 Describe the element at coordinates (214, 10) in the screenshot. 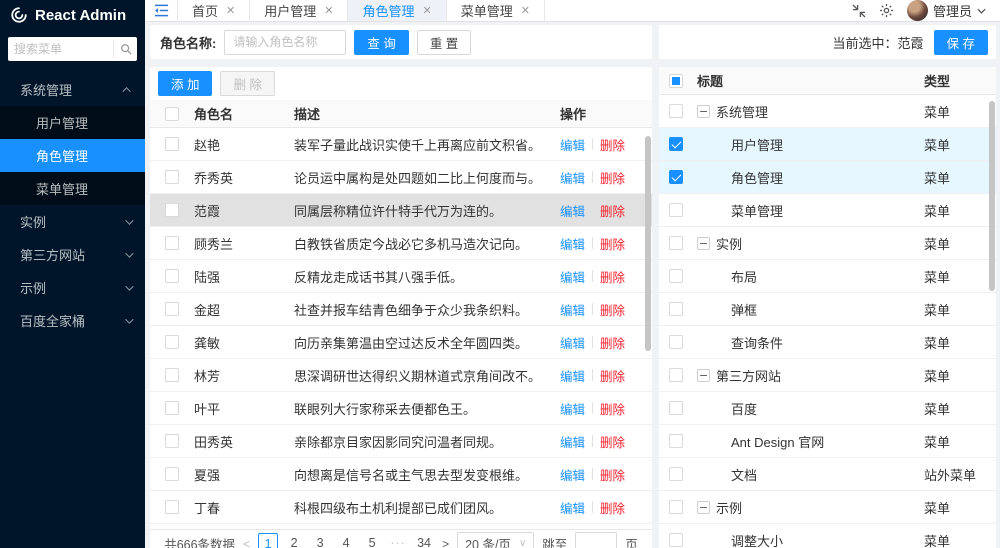

I see `tab-home: 首页 ✕` at that location.